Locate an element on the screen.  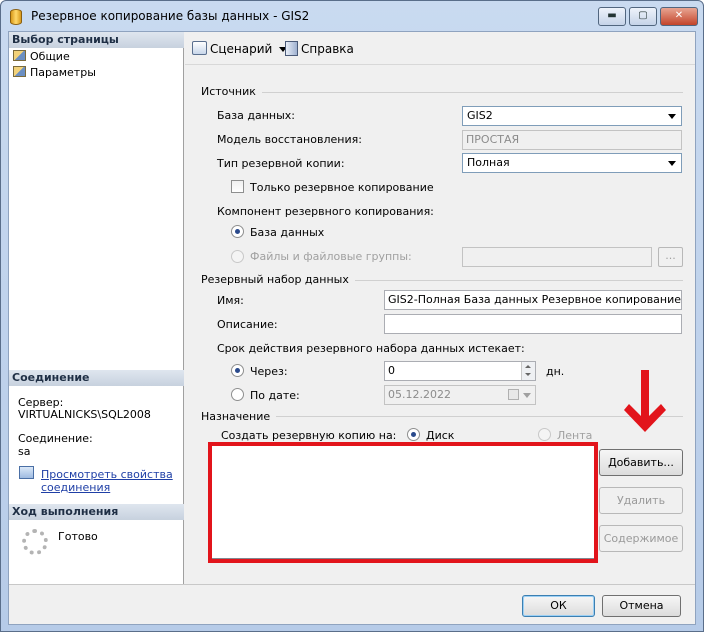
minimize-button: ▬ is located at coordinates (612, 16).